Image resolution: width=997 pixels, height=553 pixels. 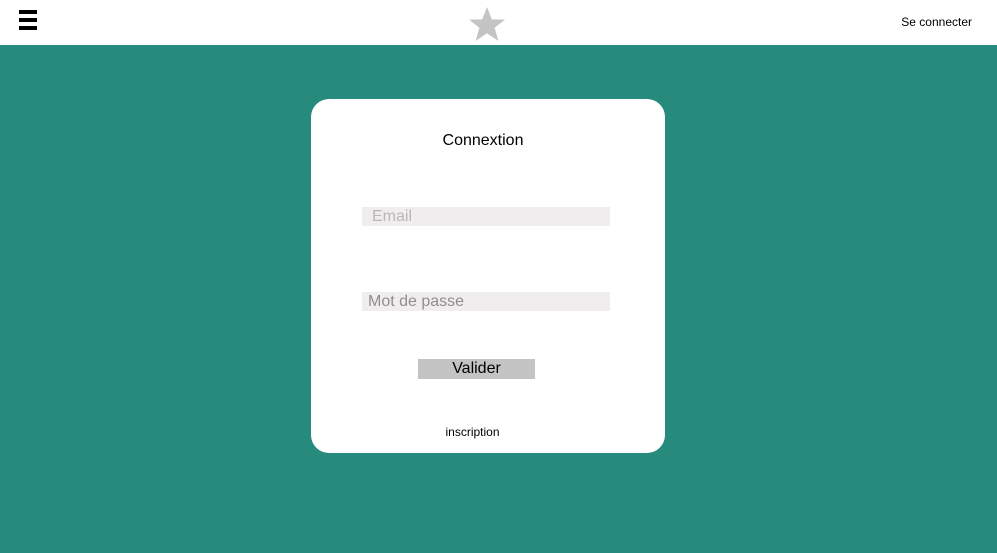 I want to click on submit-button: Valider, so click(x=476, y=369).